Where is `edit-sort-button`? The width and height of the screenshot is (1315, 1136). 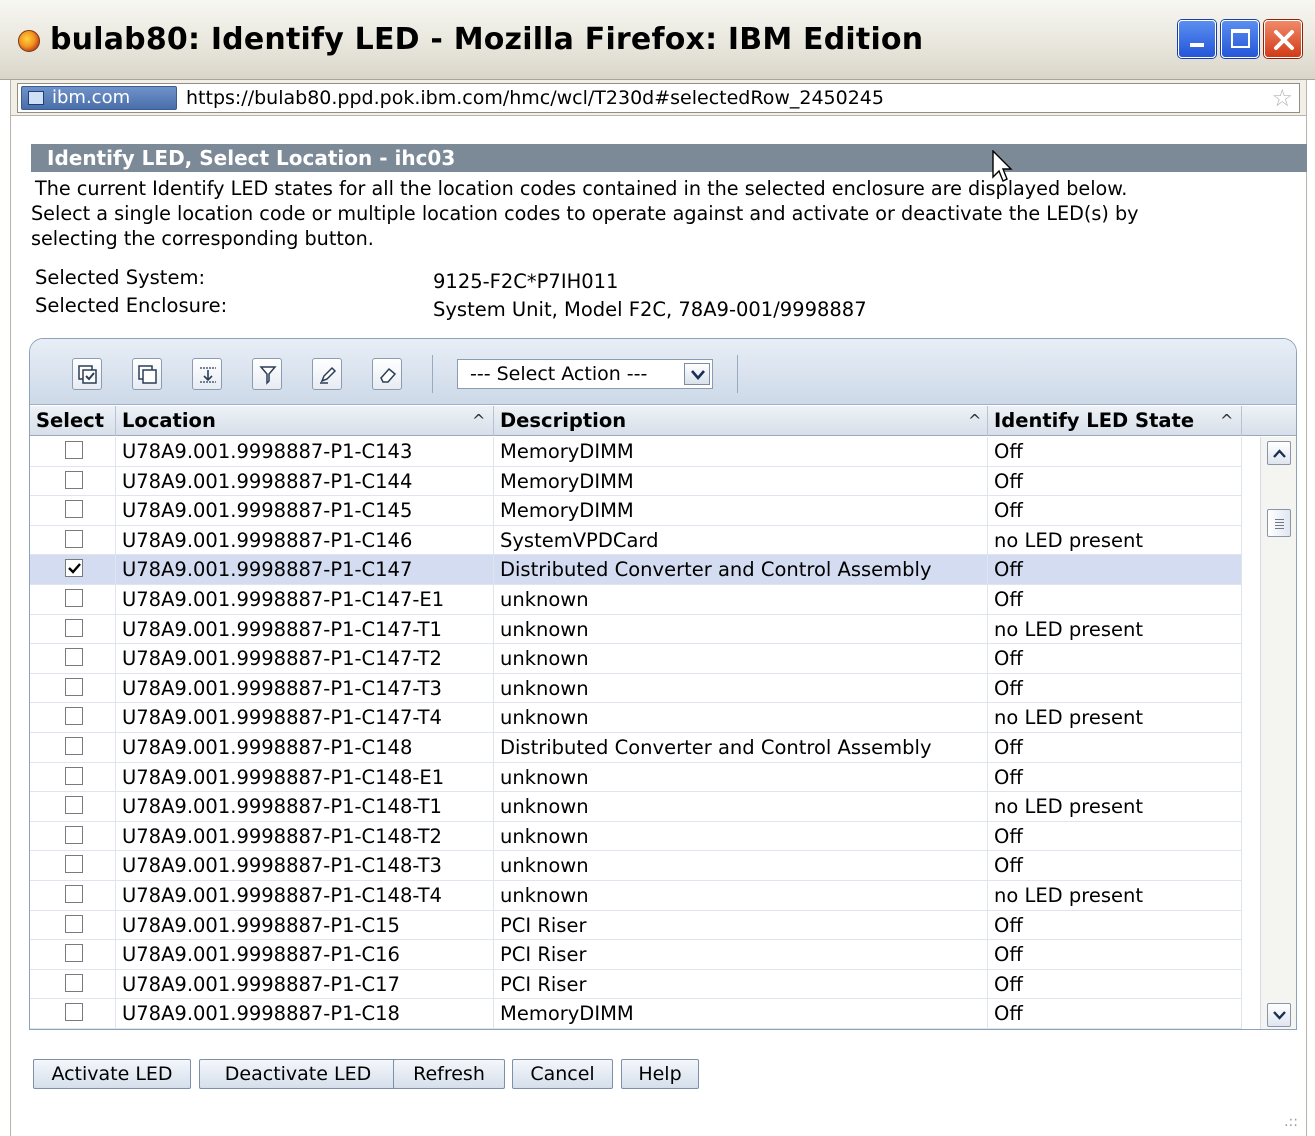
edit-sort-button is located at coordinates (327, 374).